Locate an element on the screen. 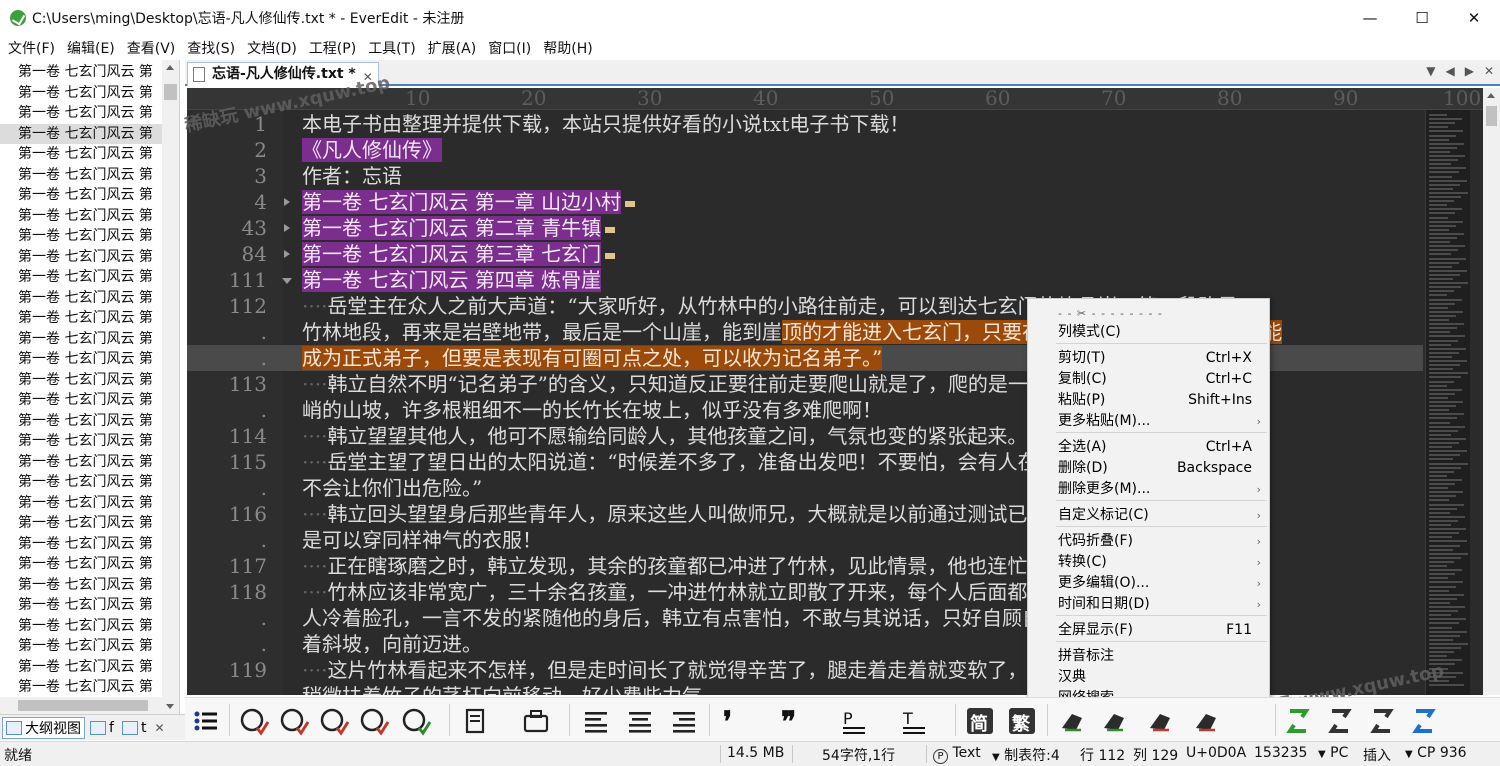  indent-icon is located at coordinates (684, 721).